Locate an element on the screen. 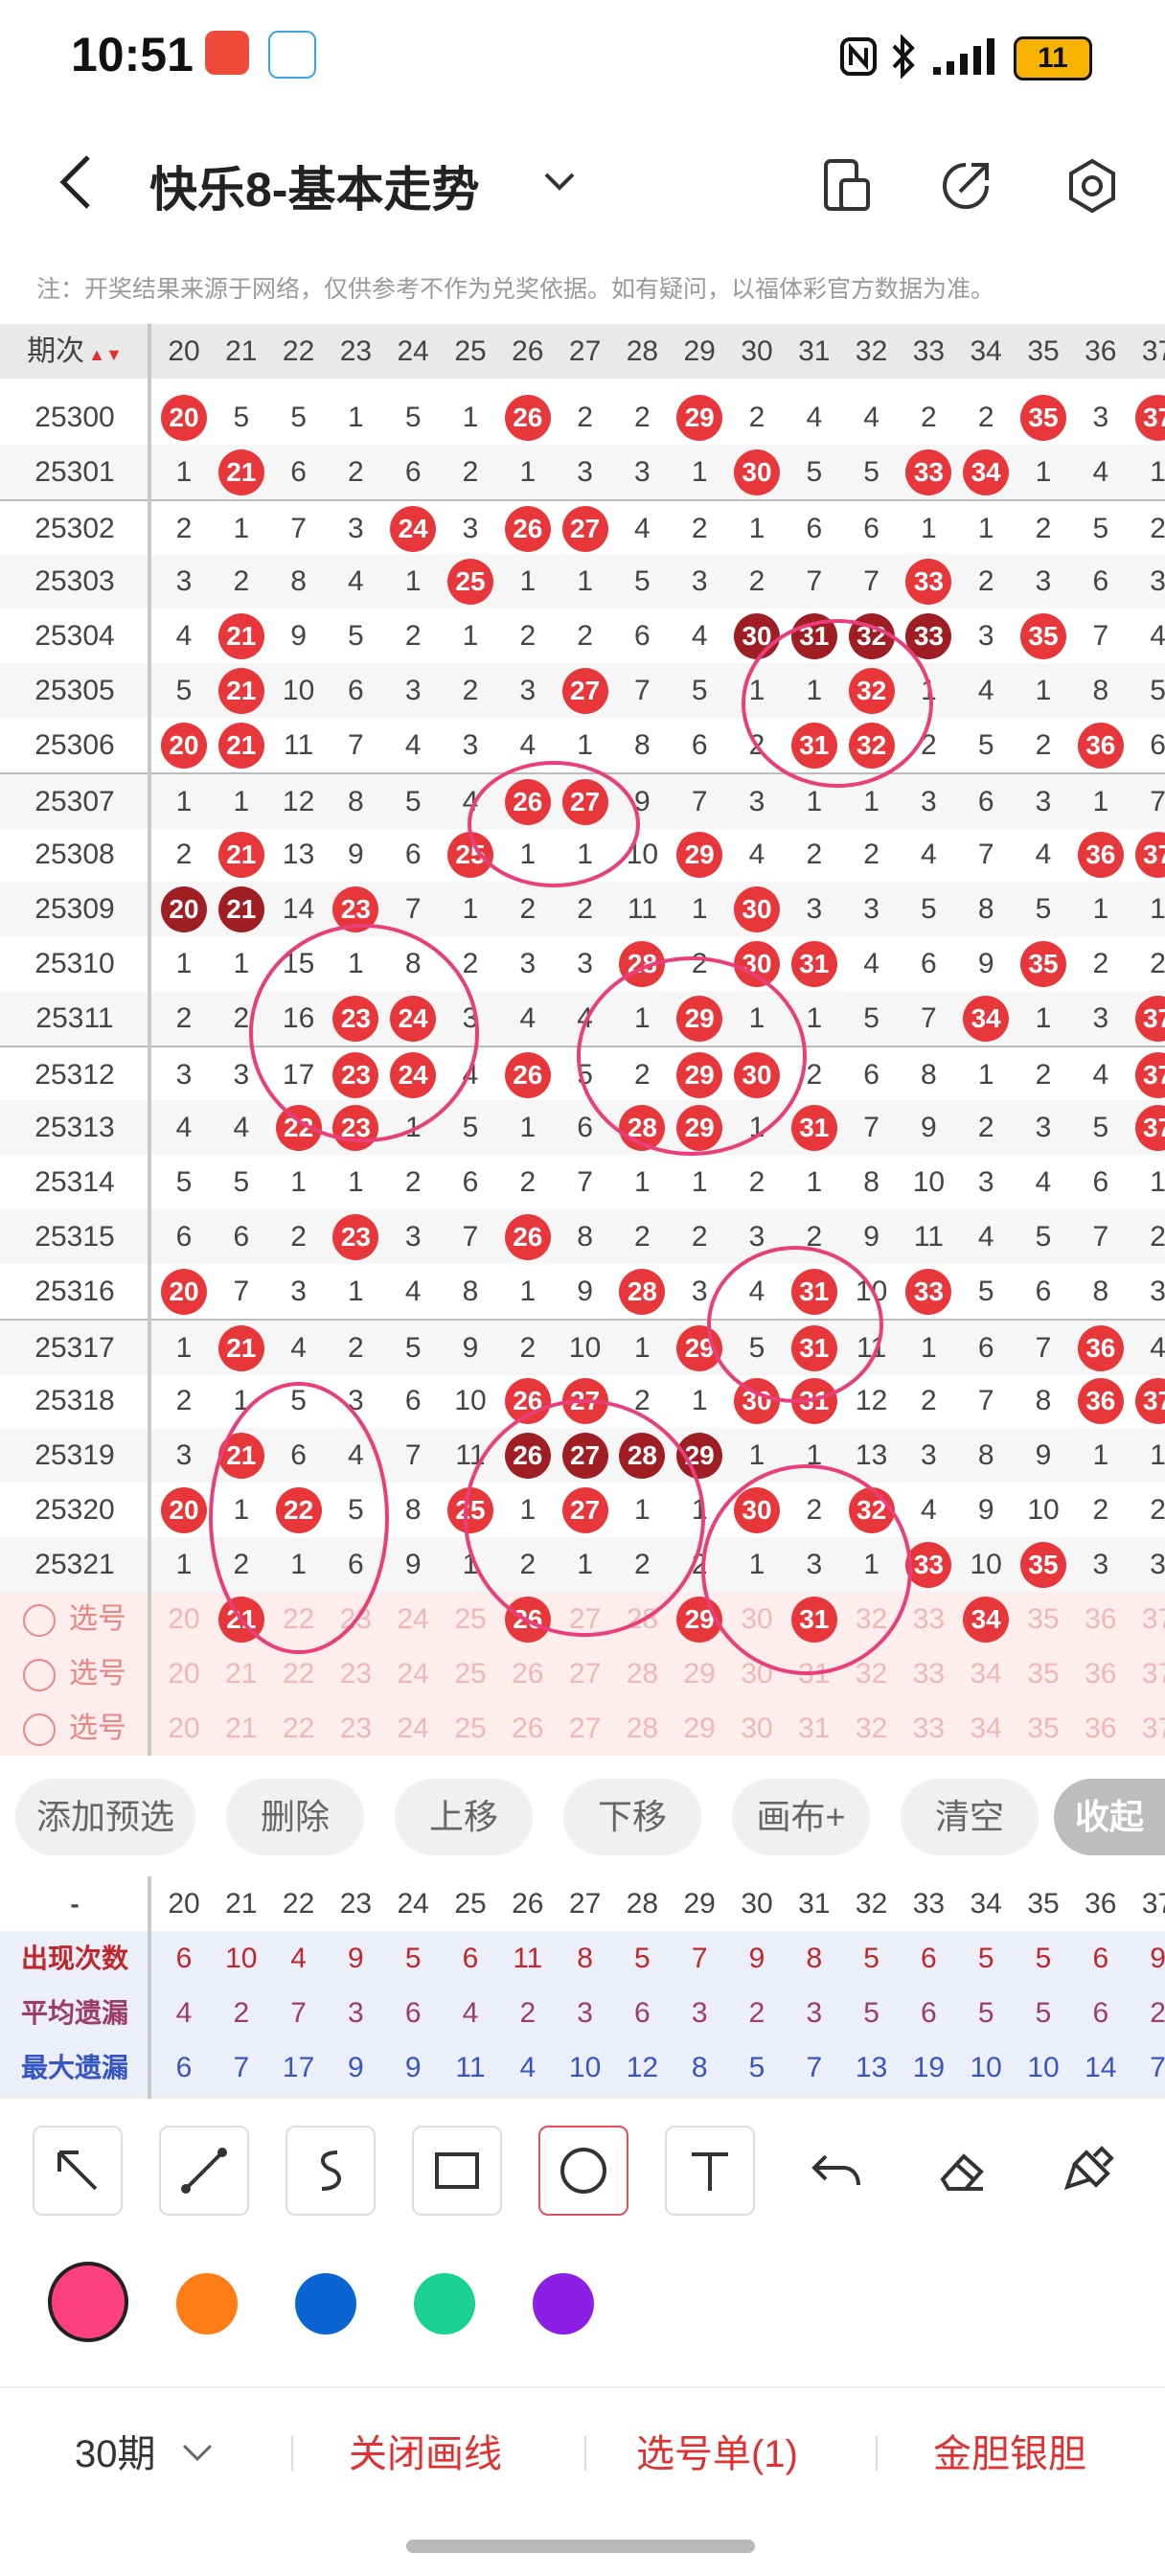 Image resolution: width=1165 pixels, height=2576 pixels. move-down-button: 下移 is located at coordinates (632, 1817).